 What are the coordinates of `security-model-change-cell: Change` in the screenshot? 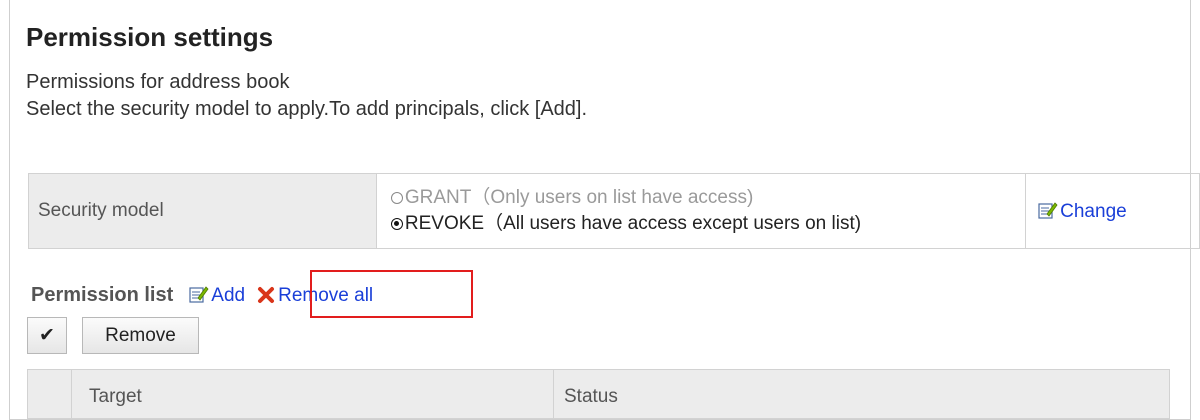 It's located at (1112, 211).